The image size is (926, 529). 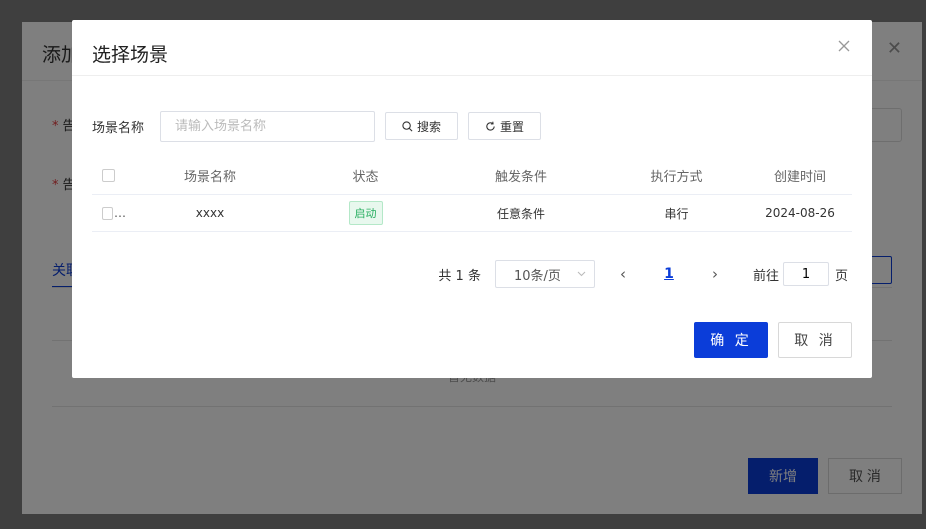 What do you see at coordinates (520, 213) in the screenshot?
I see `cell-trigger: 任意条件` at bounding box center [520, 213].